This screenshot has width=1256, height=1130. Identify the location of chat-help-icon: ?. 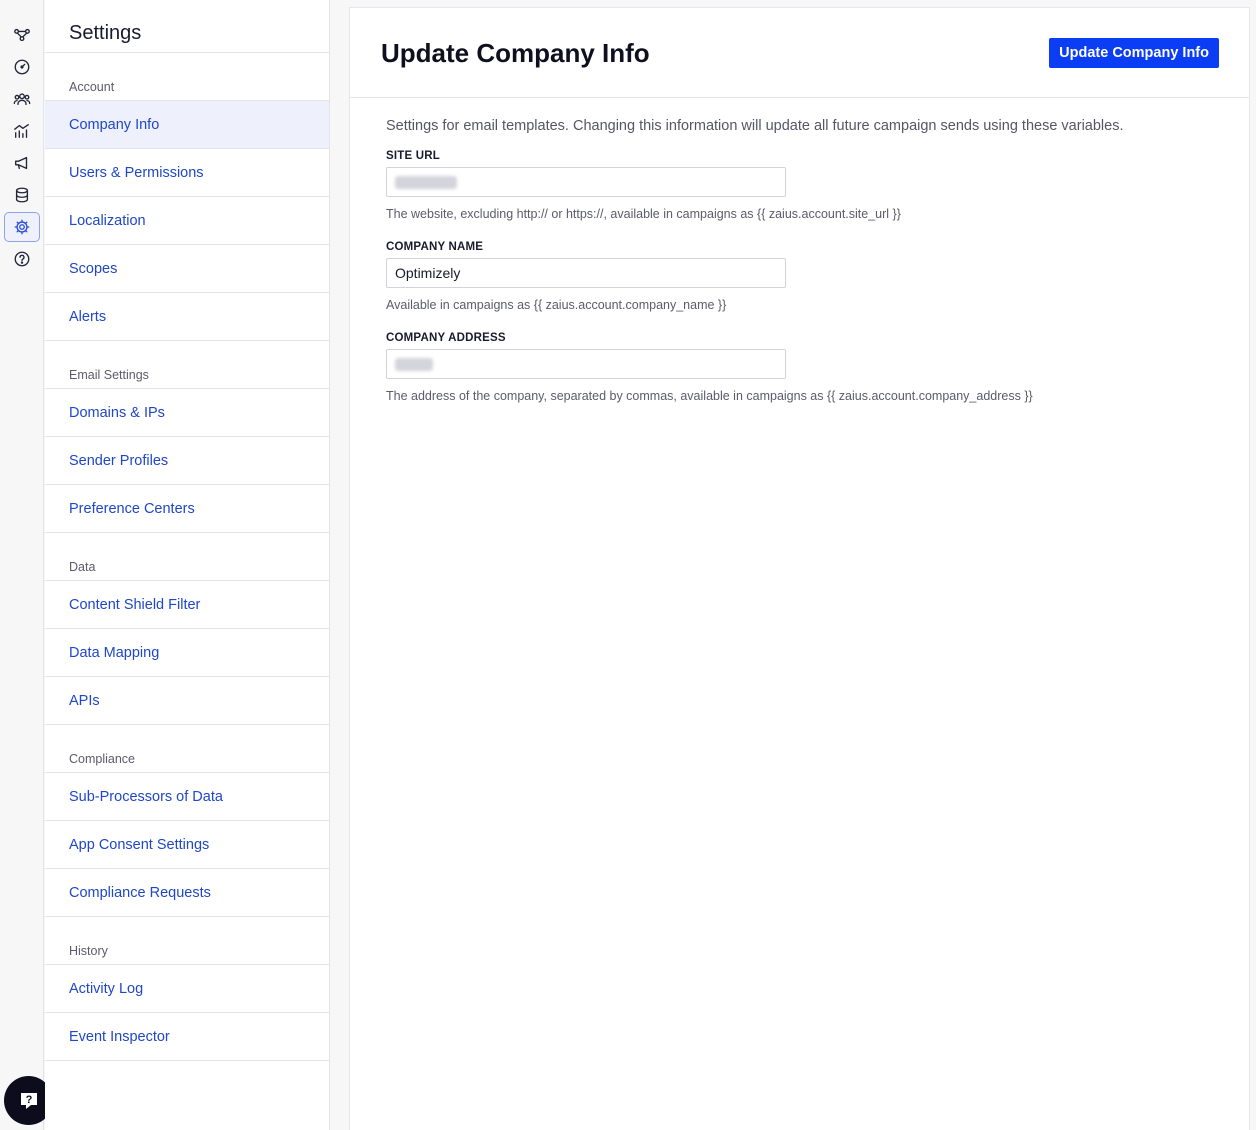
(28, 1100).